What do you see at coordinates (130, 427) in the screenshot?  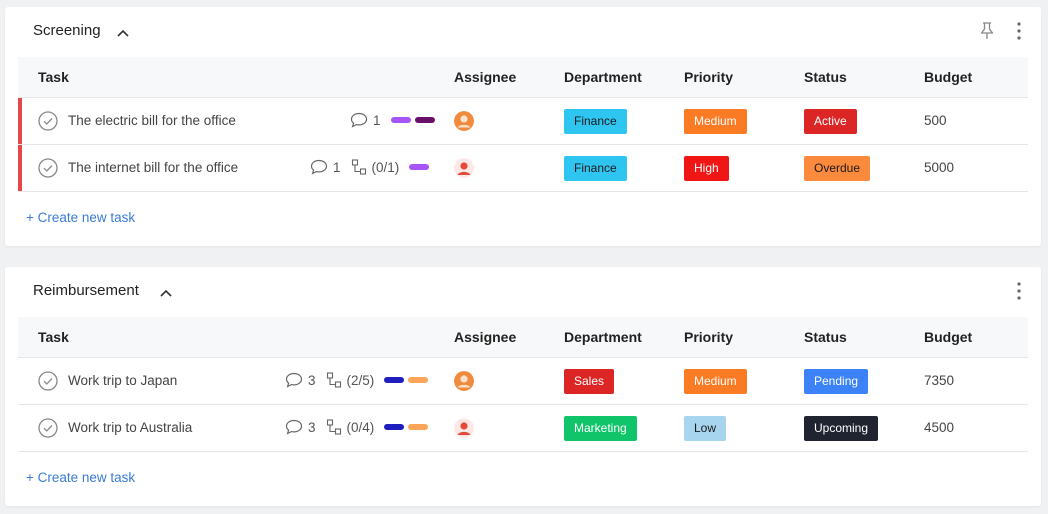 I see `task-name: Work trip to Australia` at bounding box center [130, 427].